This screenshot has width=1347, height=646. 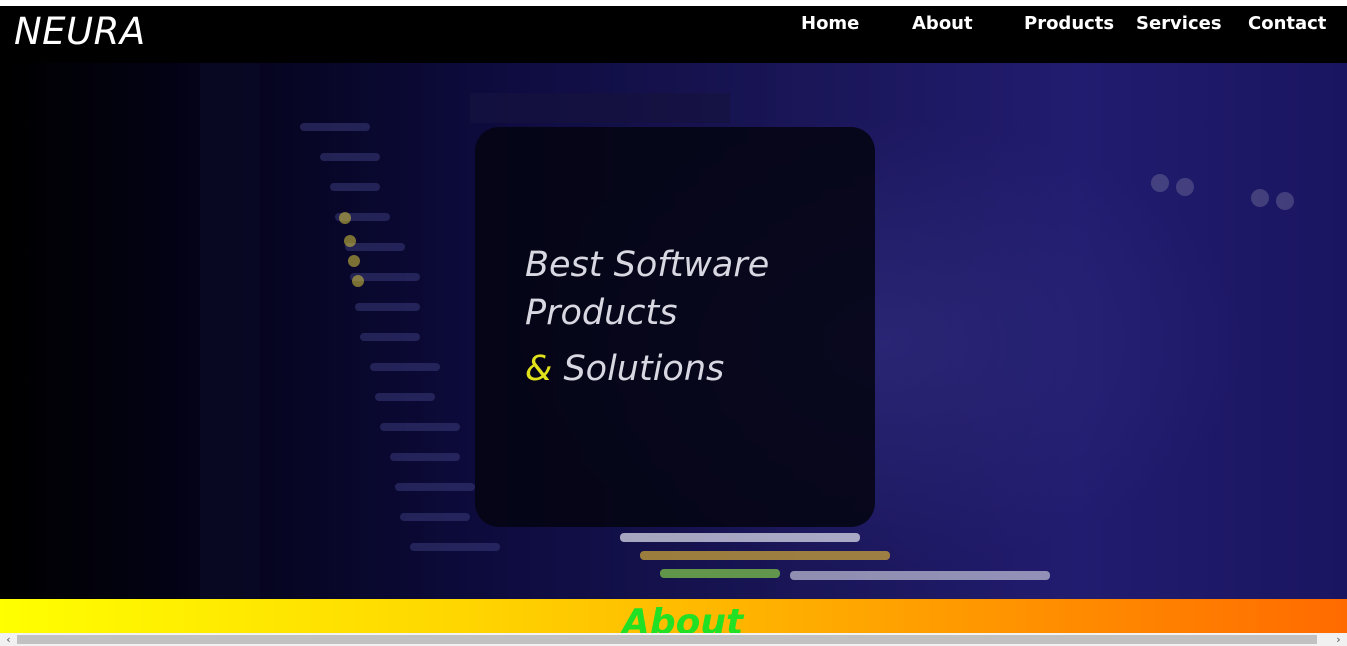 What do you see at coordinates (1179, 24) in the screenshot?
I see `nav-link-services: Services` at bounding box center [1179, 24].